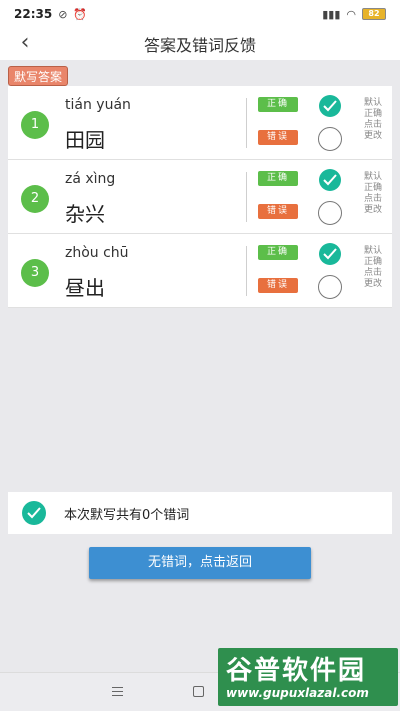  I want to click on watermark-logo: 谷普软件园 www.gupuxlazal.com, so click(308, 677).